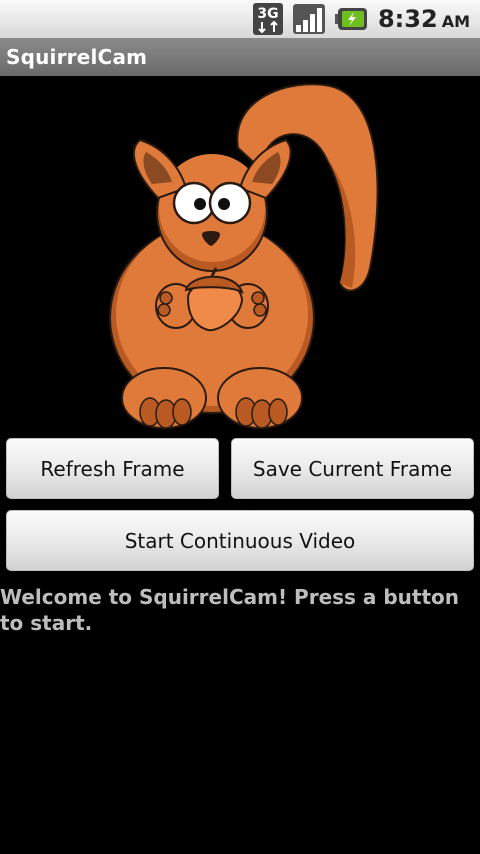  I want to click on save-current-frame-button: Save Current Frame, so click(352, 468).